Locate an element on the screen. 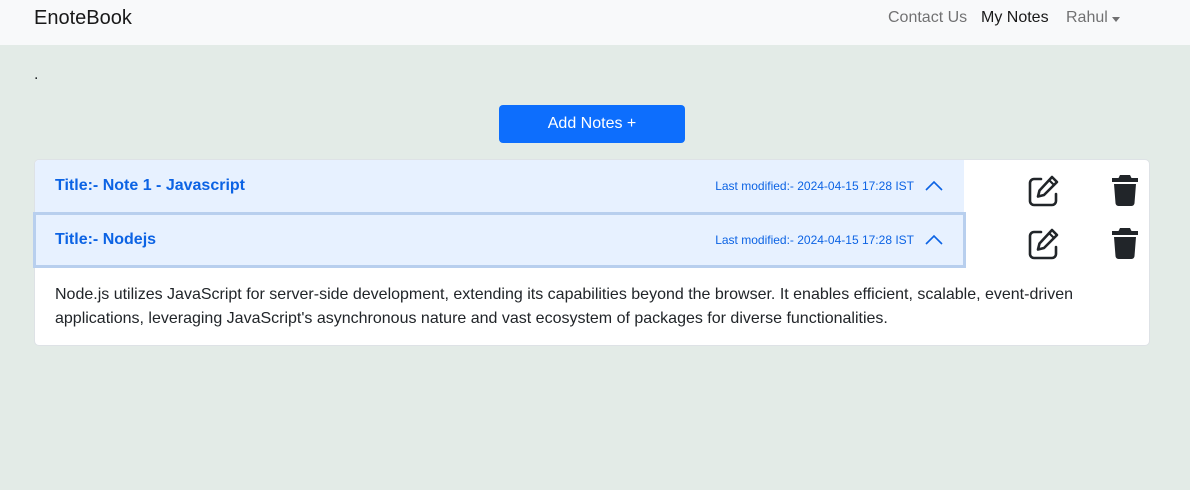 The height and width of the screenshot is (490, 1190). nav-link-contact-us: Contact Us is located at coordinates (927, 18).